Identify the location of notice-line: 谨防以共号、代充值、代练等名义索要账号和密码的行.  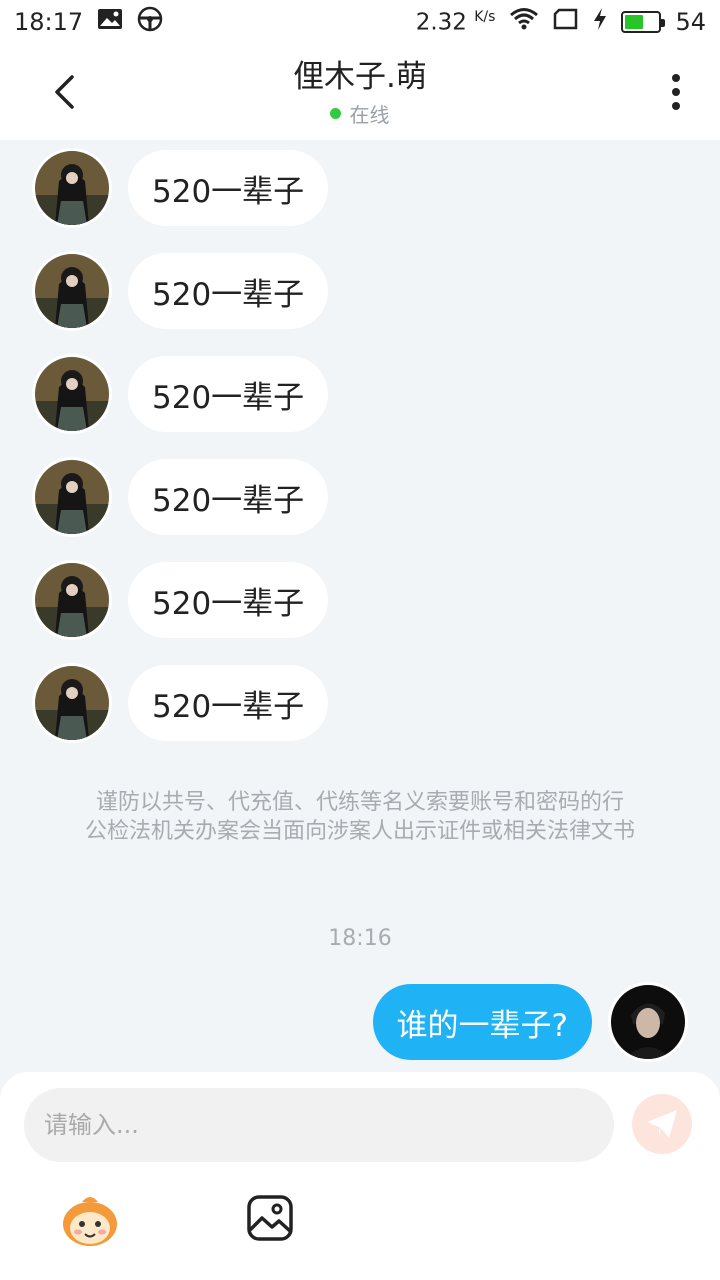
(359, 802).